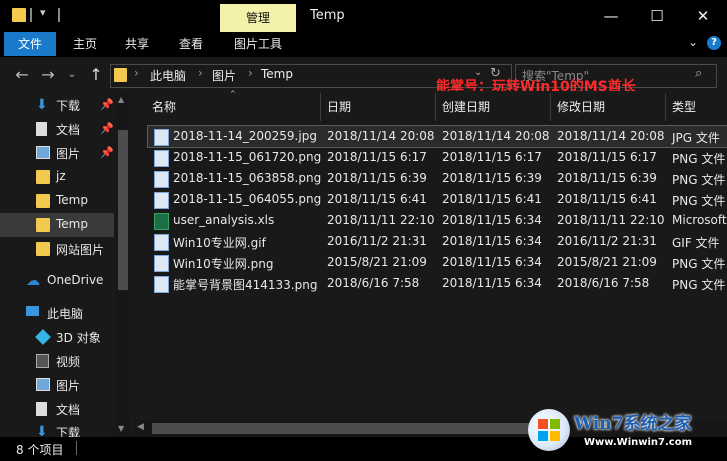  What do you see at coordinates (30, 44) in the screenshot?
I see `tab-file: 文件` at bounding box center [30, 44].